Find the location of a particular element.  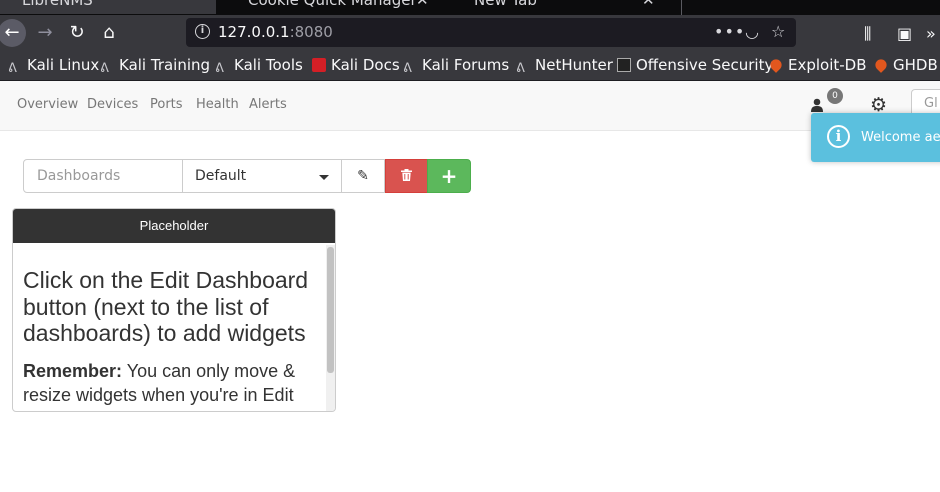

browser-toolbar: ← → ↻ ⌂ i 127.0.0.1:8080 ••• ◡ ☆ ⫼ ▣ » is located at coordinates (470, 32).